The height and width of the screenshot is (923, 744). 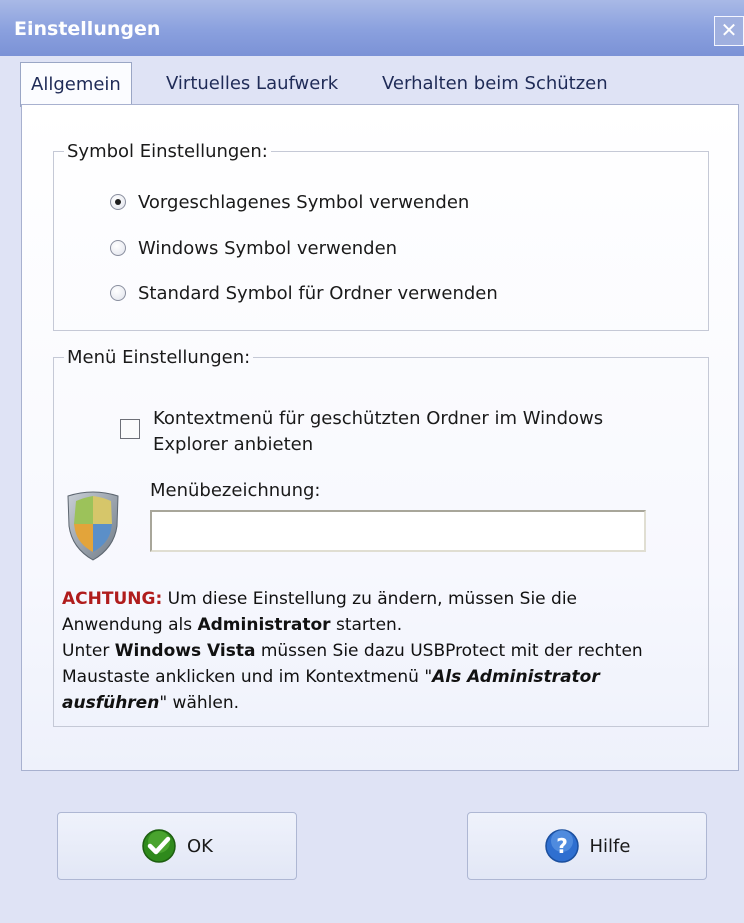 I want to click on title-bar: Einstellungen ✕, so click(x=372, y=28).